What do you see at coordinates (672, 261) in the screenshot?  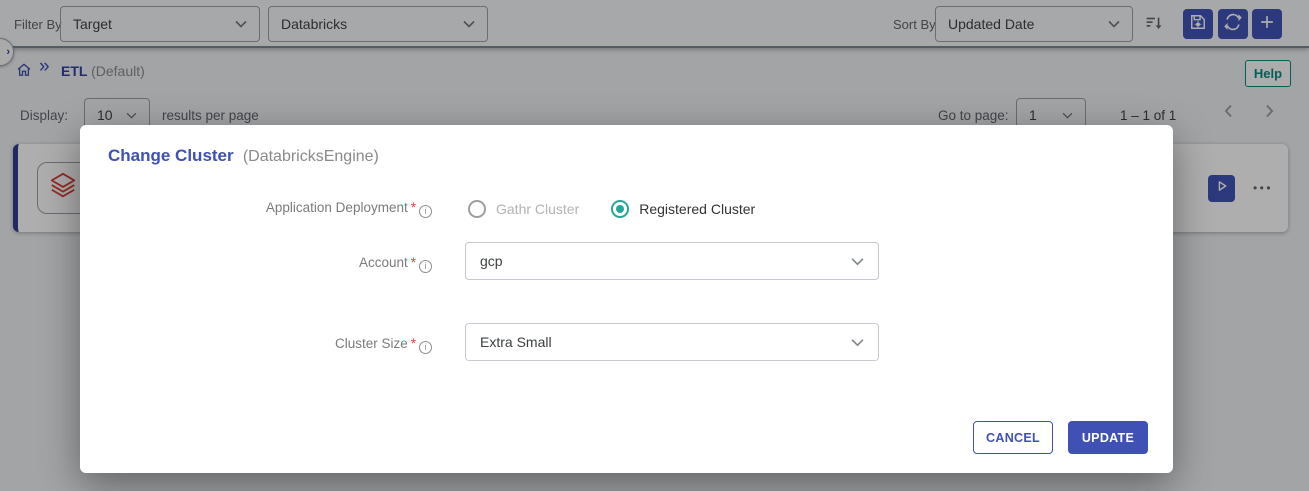 I see `account-dropdown: gcp` at bounding box center [672, 261].